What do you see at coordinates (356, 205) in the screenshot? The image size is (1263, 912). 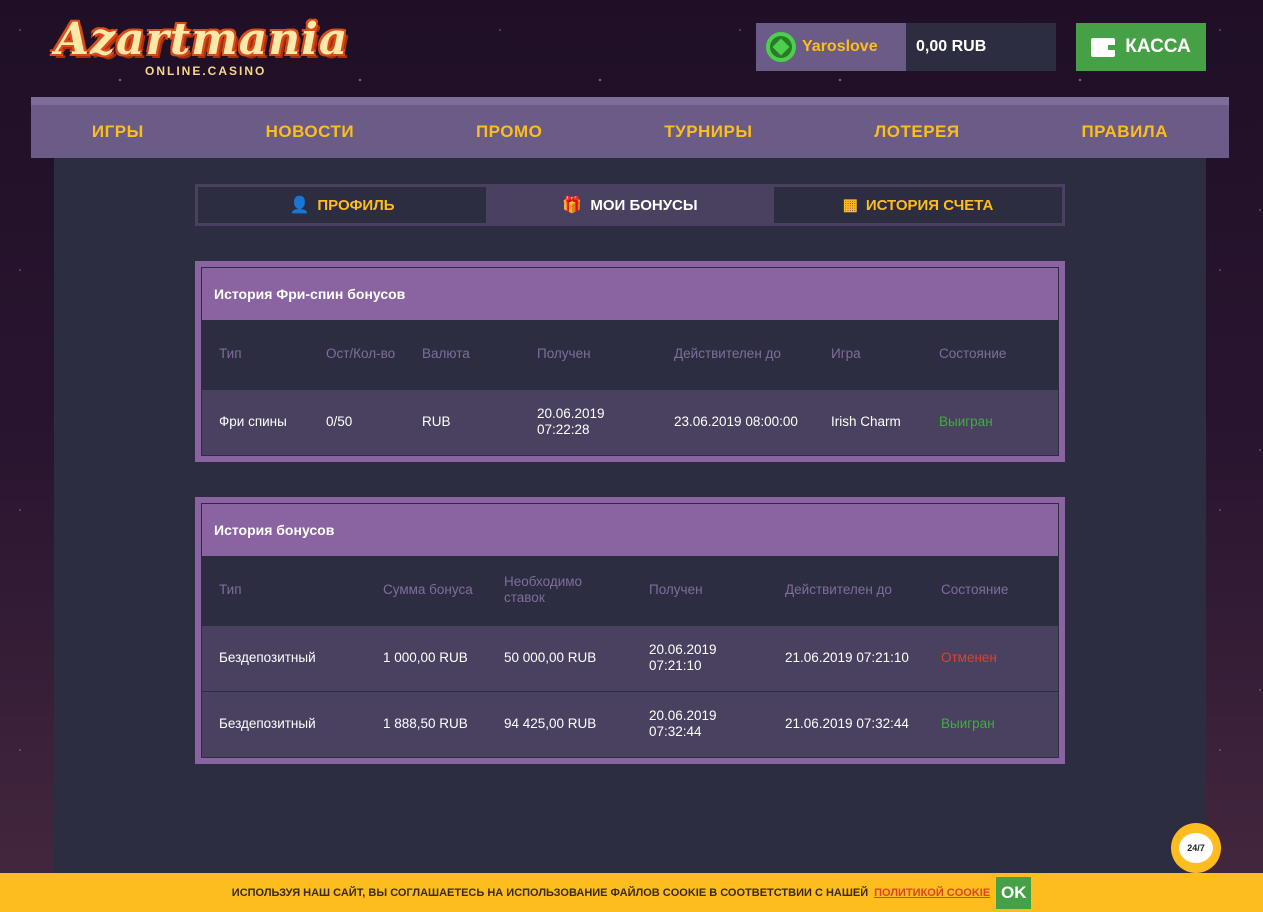 I see `tab-label: ПРОФИЛЬ` at bounding box center [356, 205].